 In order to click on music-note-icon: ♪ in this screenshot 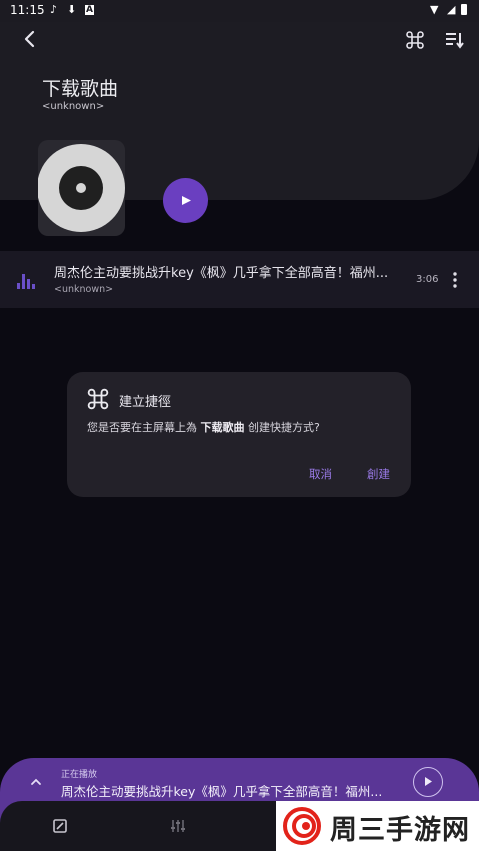, I will do `click(54, 9)`.